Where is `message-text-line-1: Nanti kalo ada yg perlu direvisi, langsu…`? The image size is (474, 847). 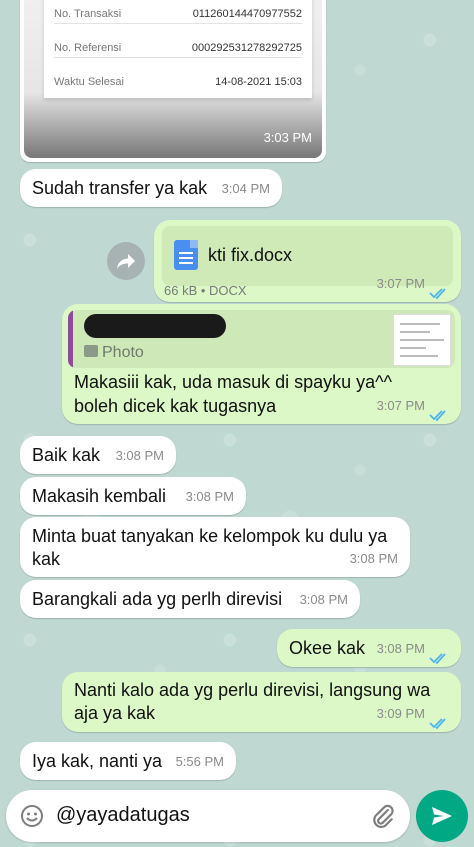 message-text-line-1: Nanti kalo ada yg perlu direvisi, langsu… is located at coordinates (252, 690).